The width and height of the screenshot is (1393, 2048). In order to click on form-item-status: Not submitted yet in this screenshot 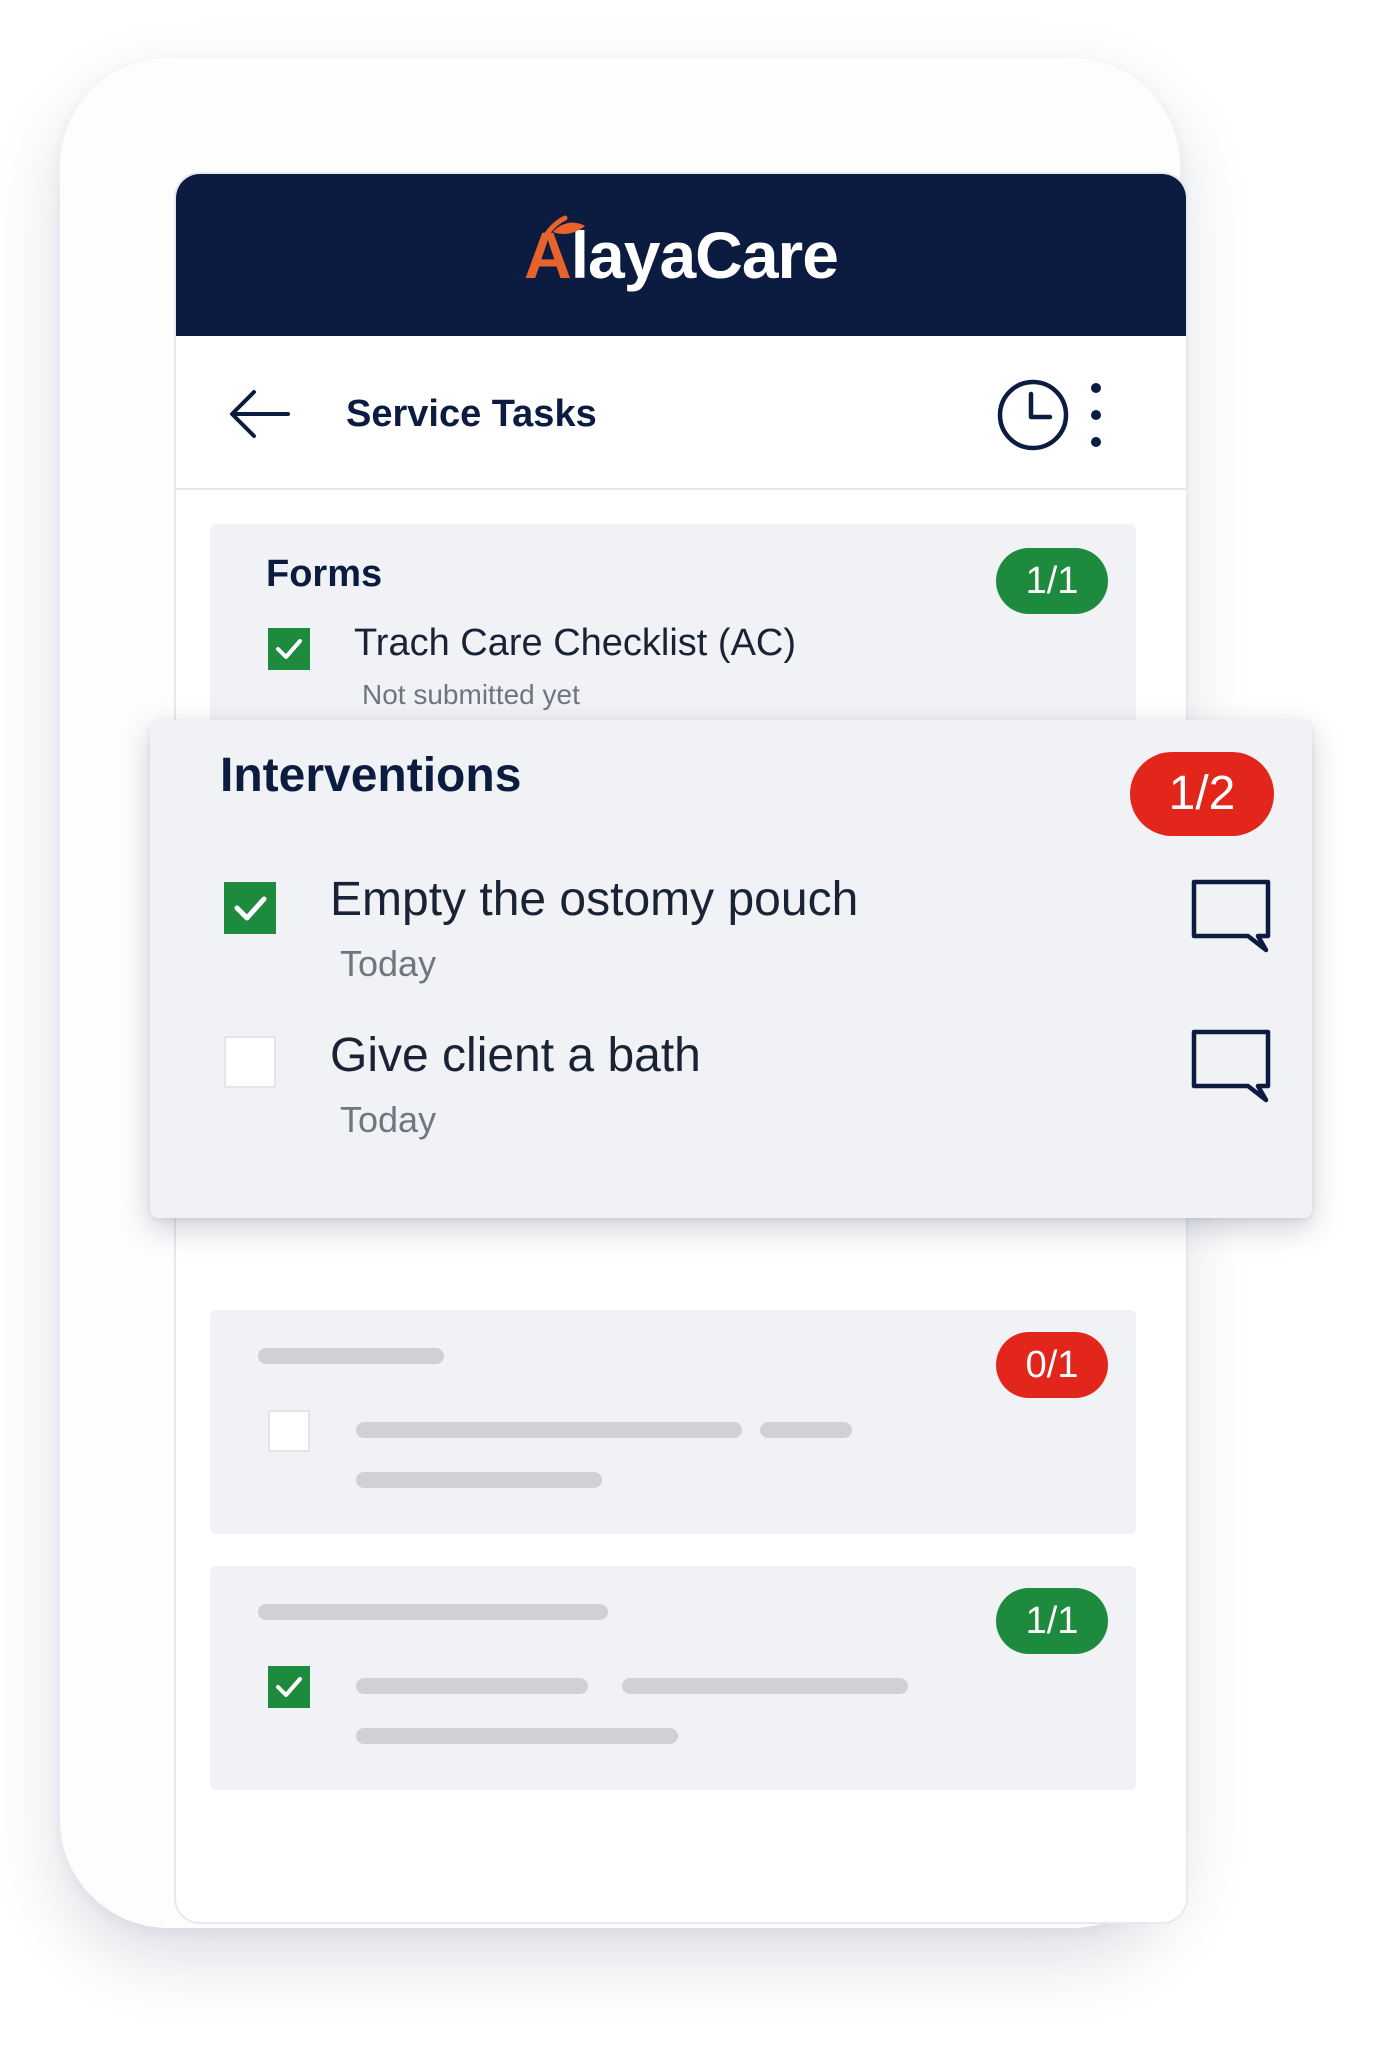, I will do `click(471, 694)`.